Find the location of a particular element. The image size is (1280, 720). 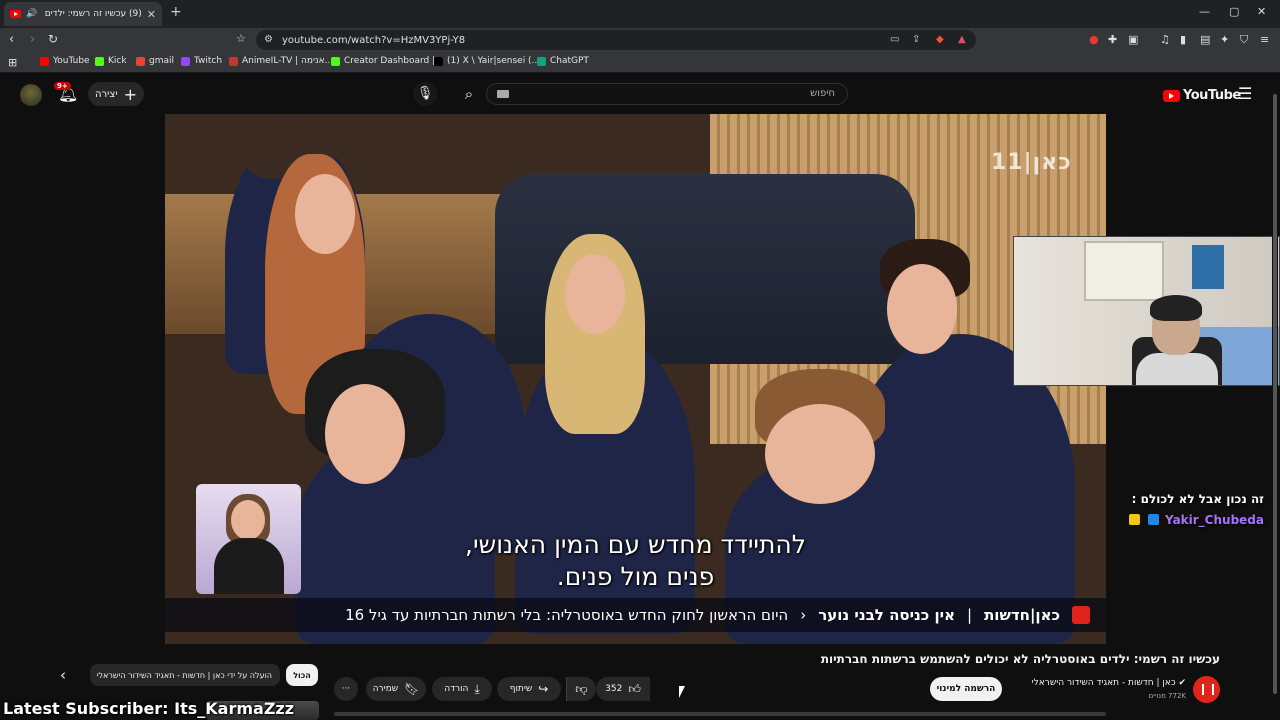

stream-chat-message: זה נכון אבל לא לכולם : Yakir_Chubeda is located at coordinates (1147, 510).